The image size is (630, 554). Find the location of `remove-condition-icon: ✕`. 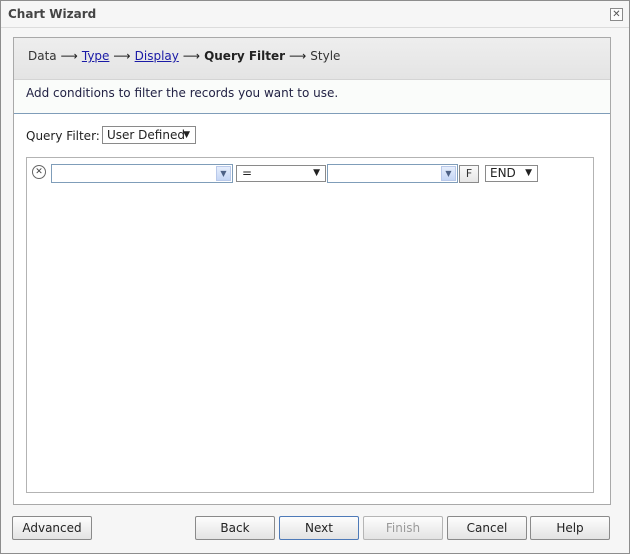

remove-condition-icon: ✕ is located at coordinates (39, 172).